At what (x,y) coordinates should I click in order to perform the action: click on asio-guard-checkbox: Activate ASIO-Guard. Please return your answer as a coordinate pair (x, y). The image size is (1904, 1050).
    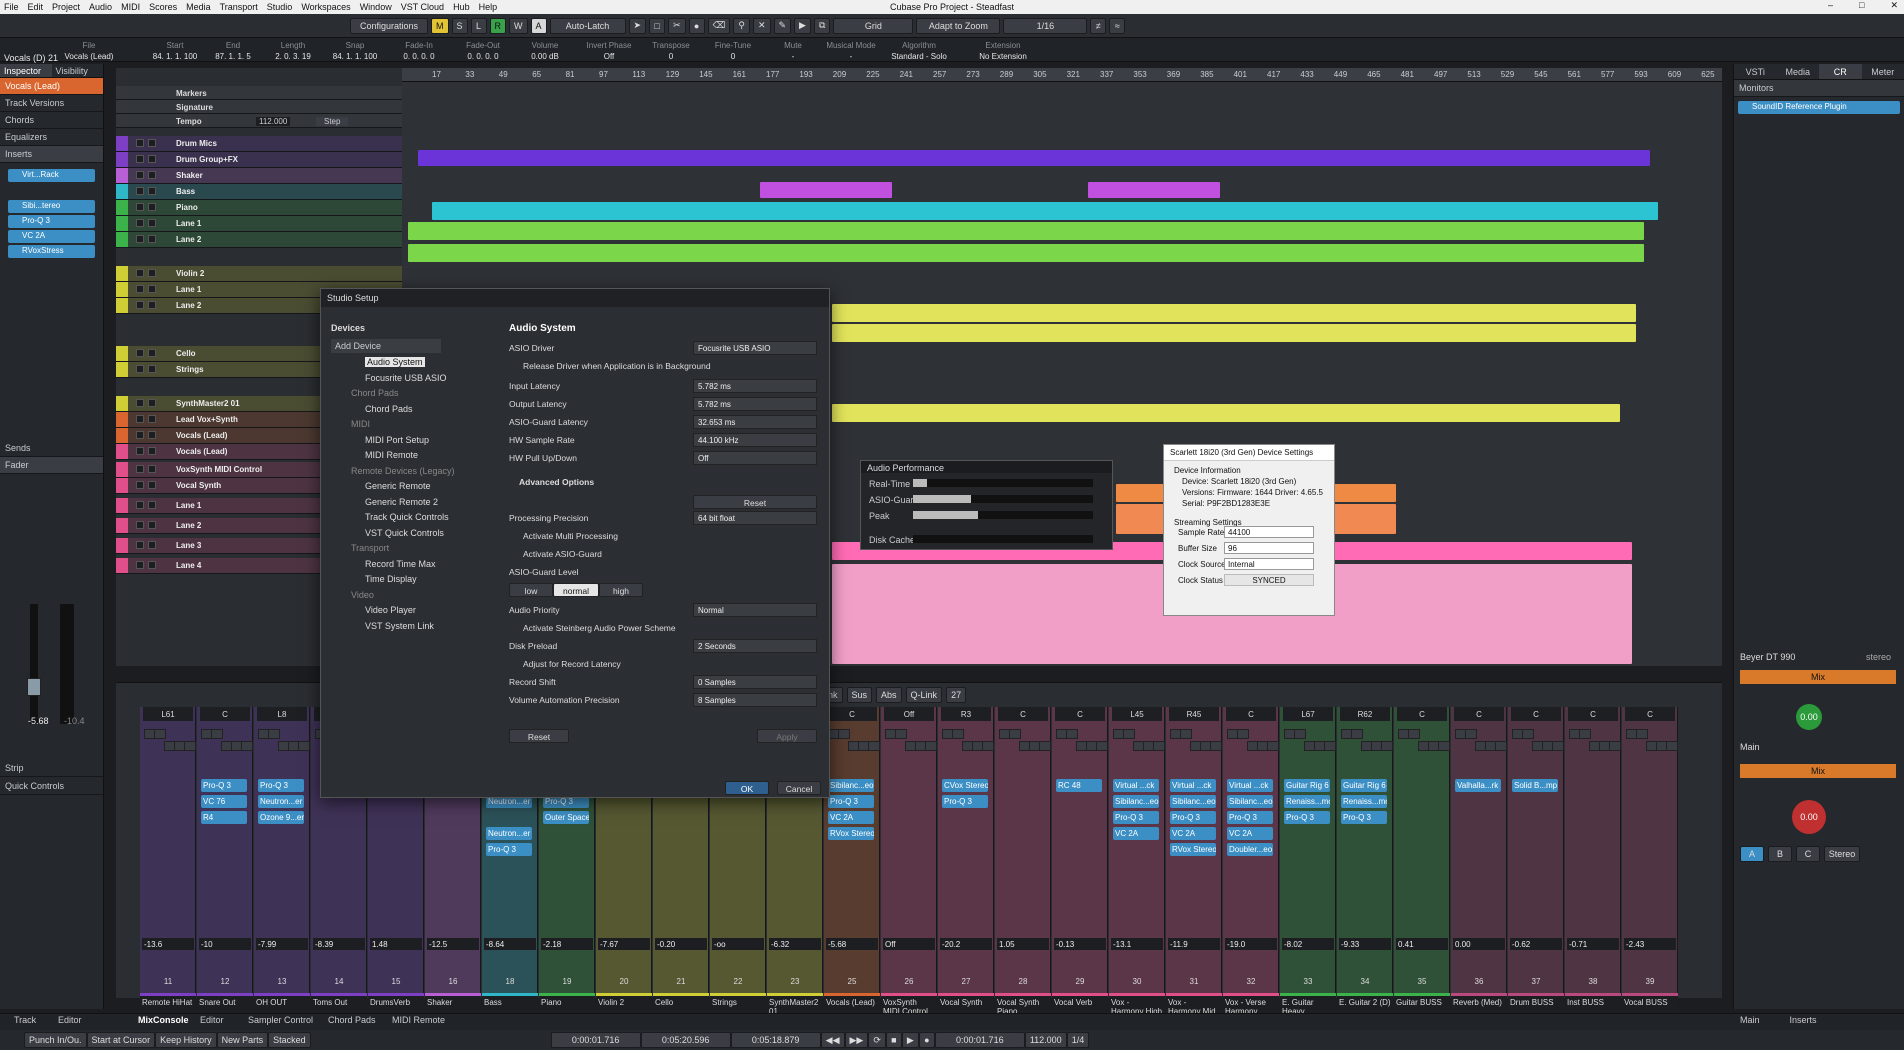
    Looking at the image, I should click on (562, 556).